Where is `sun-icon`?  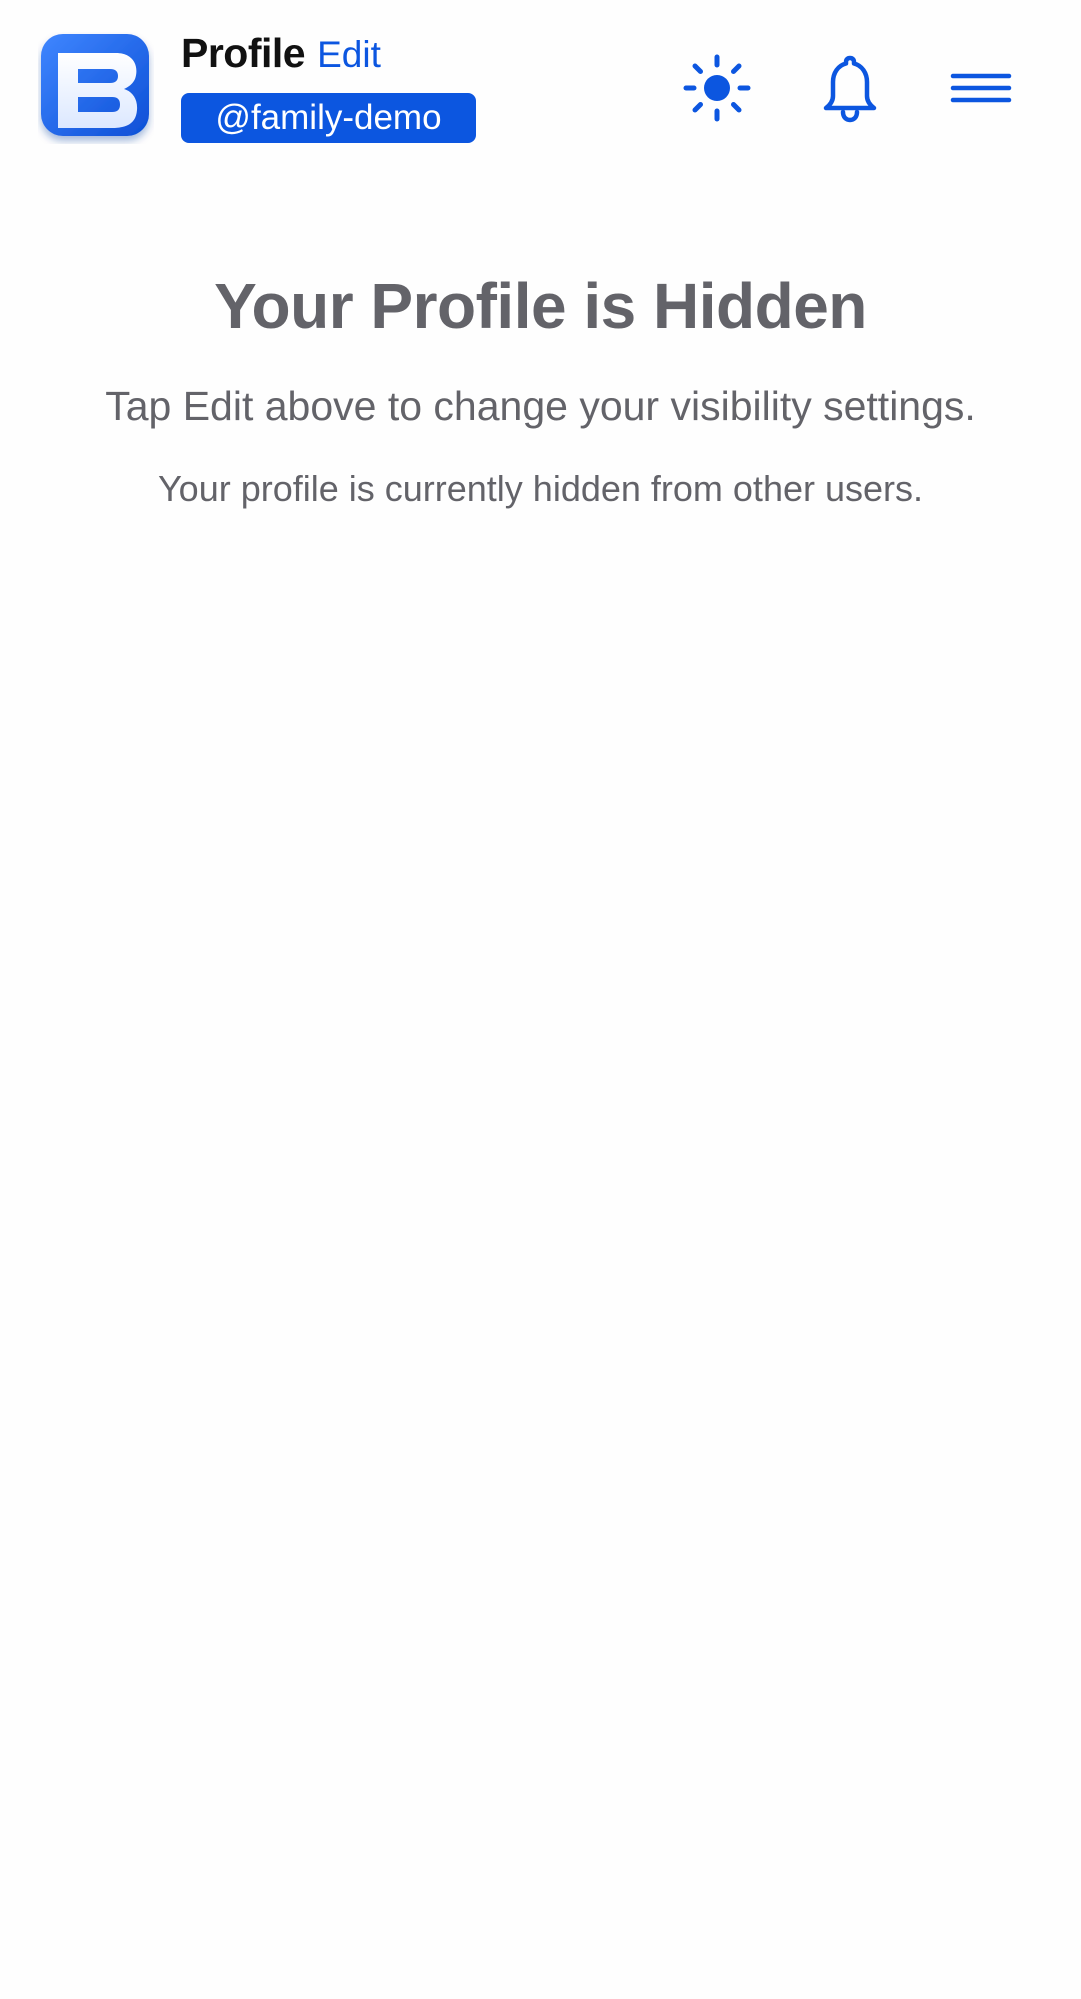 sun-icon is located at coordinates (717, 88).